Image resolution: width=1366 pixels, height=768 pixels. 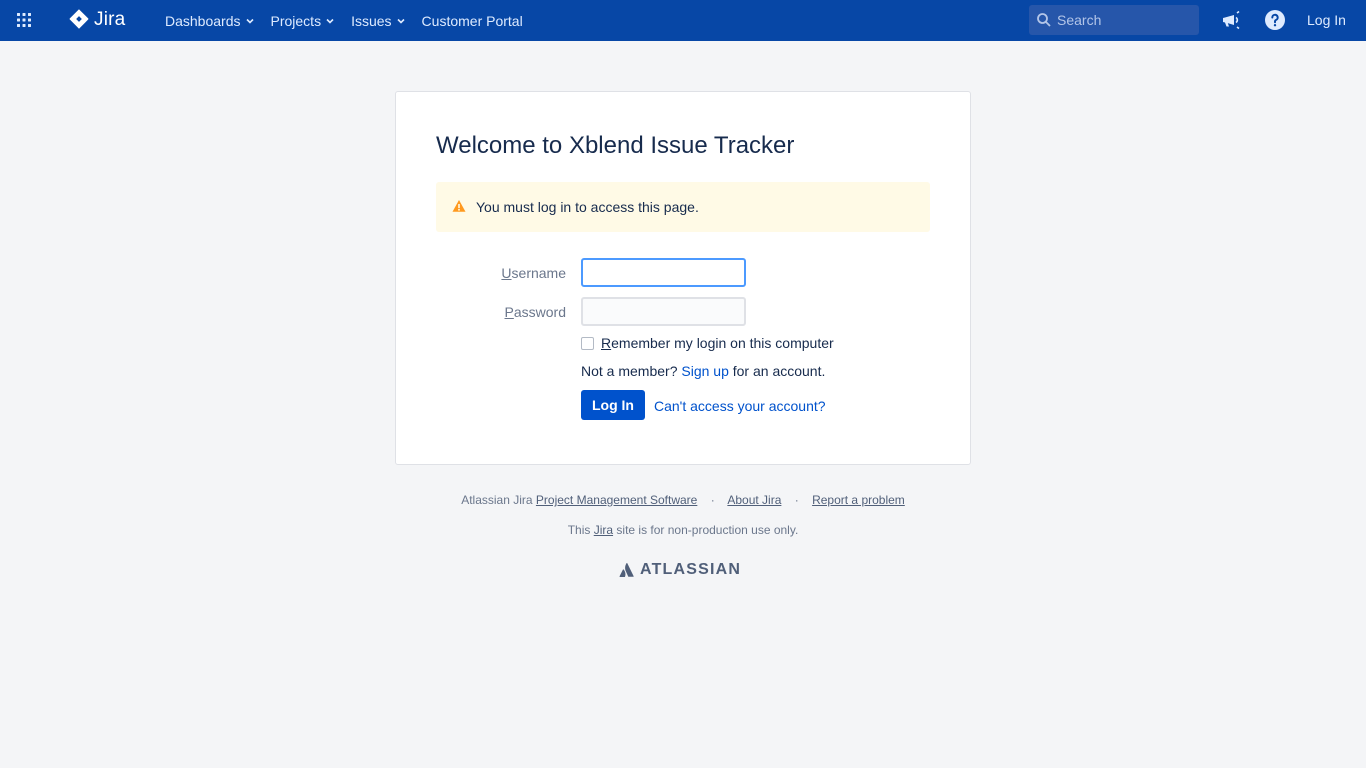 I want to click on login-warning-message: You must log in to access this page., so click(x=683, y=207).